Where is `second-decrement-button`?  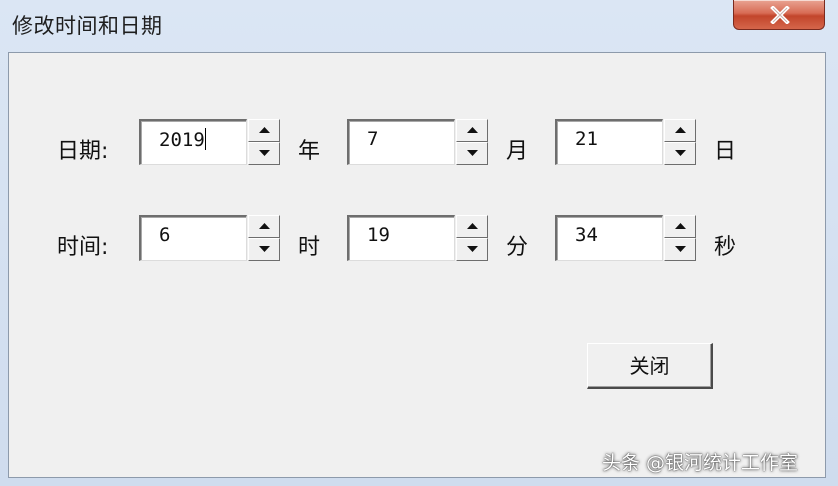 second-decrement-button is located at coordinates (680, 249).